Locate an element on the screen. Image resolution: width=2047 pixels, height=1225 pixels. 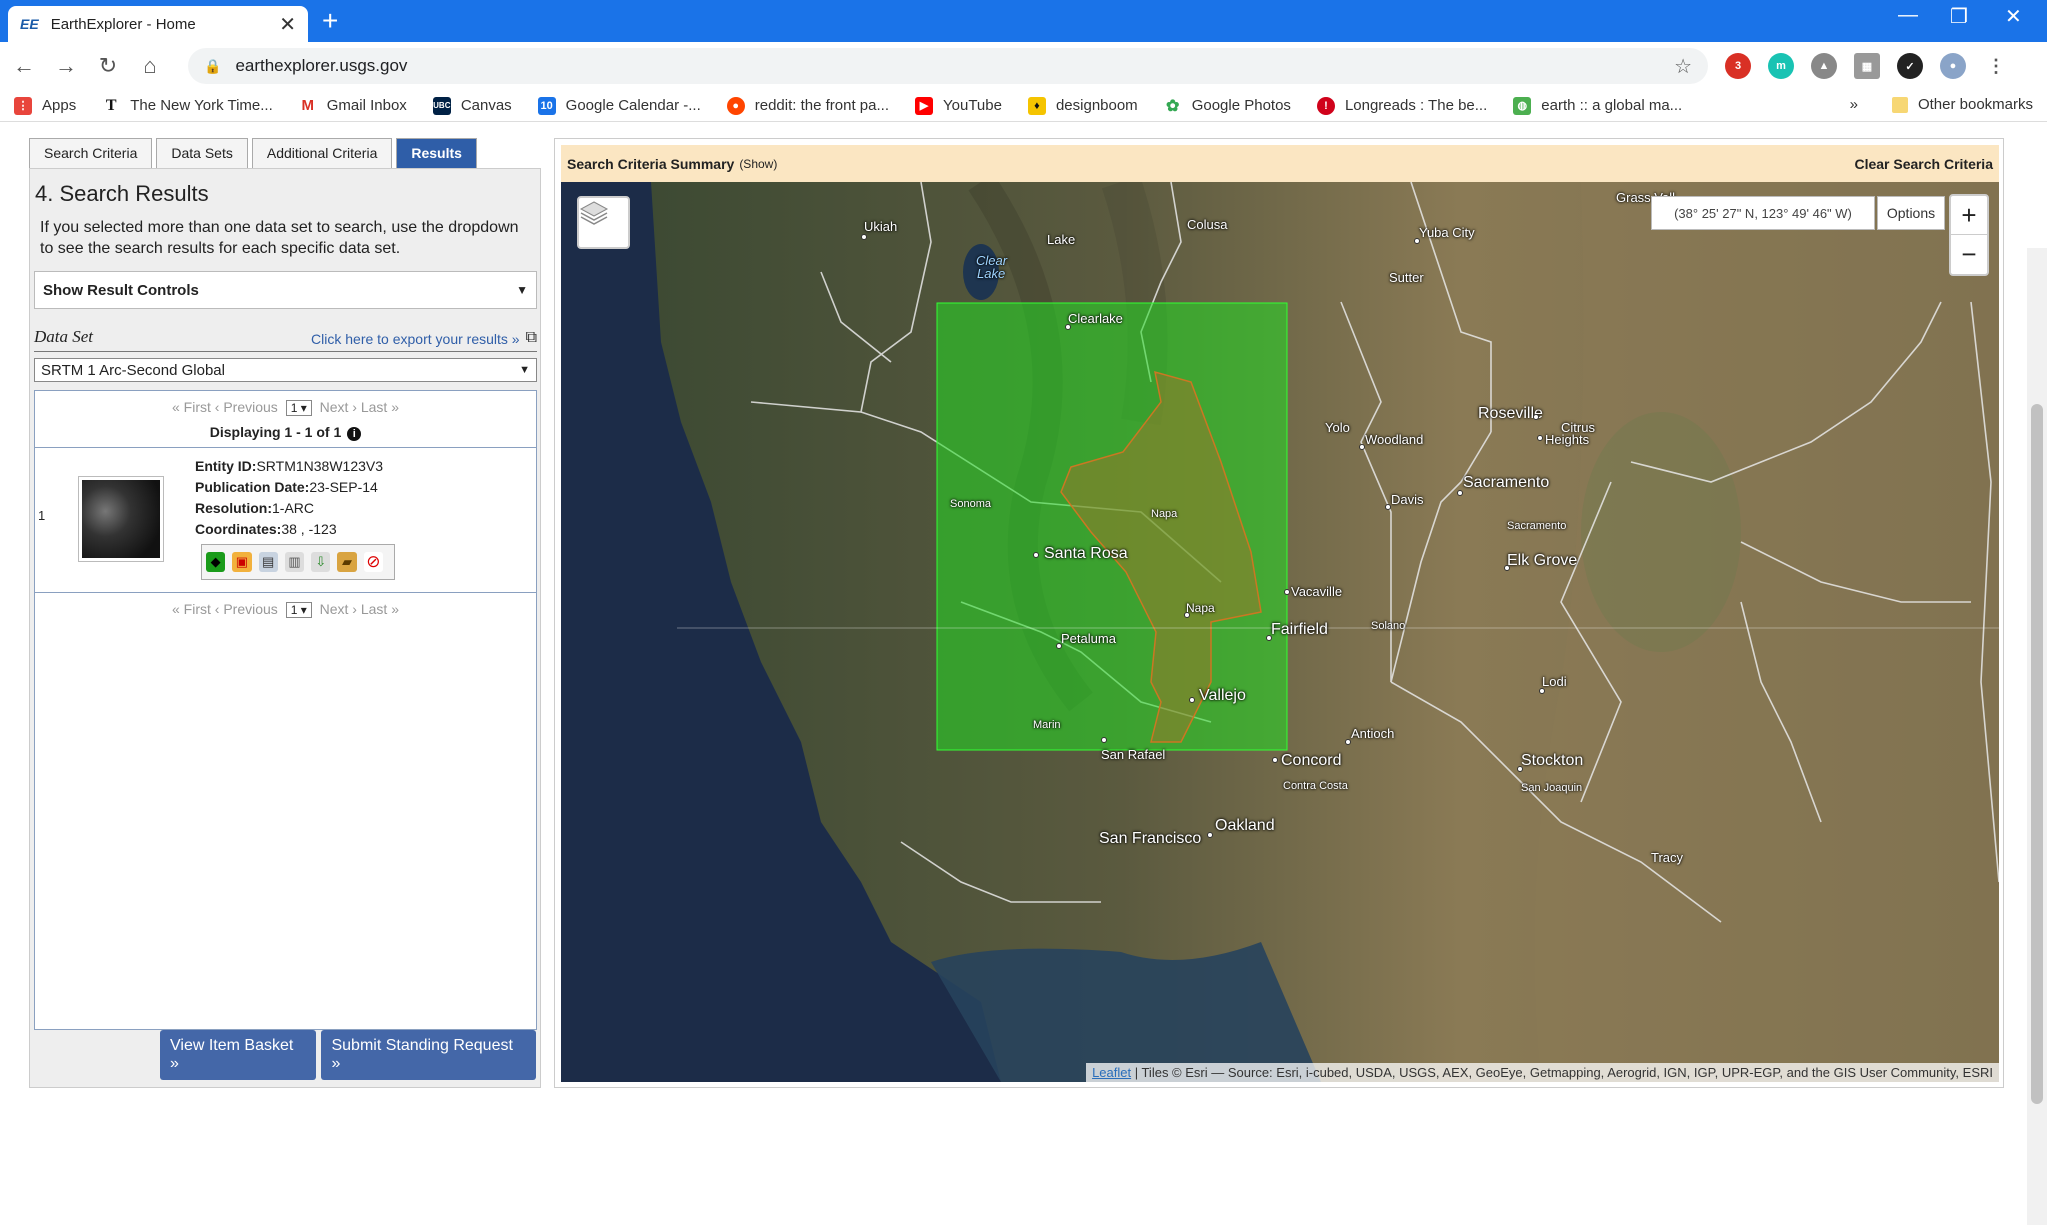
forward-icon: → is located at coordinates (66, 66).